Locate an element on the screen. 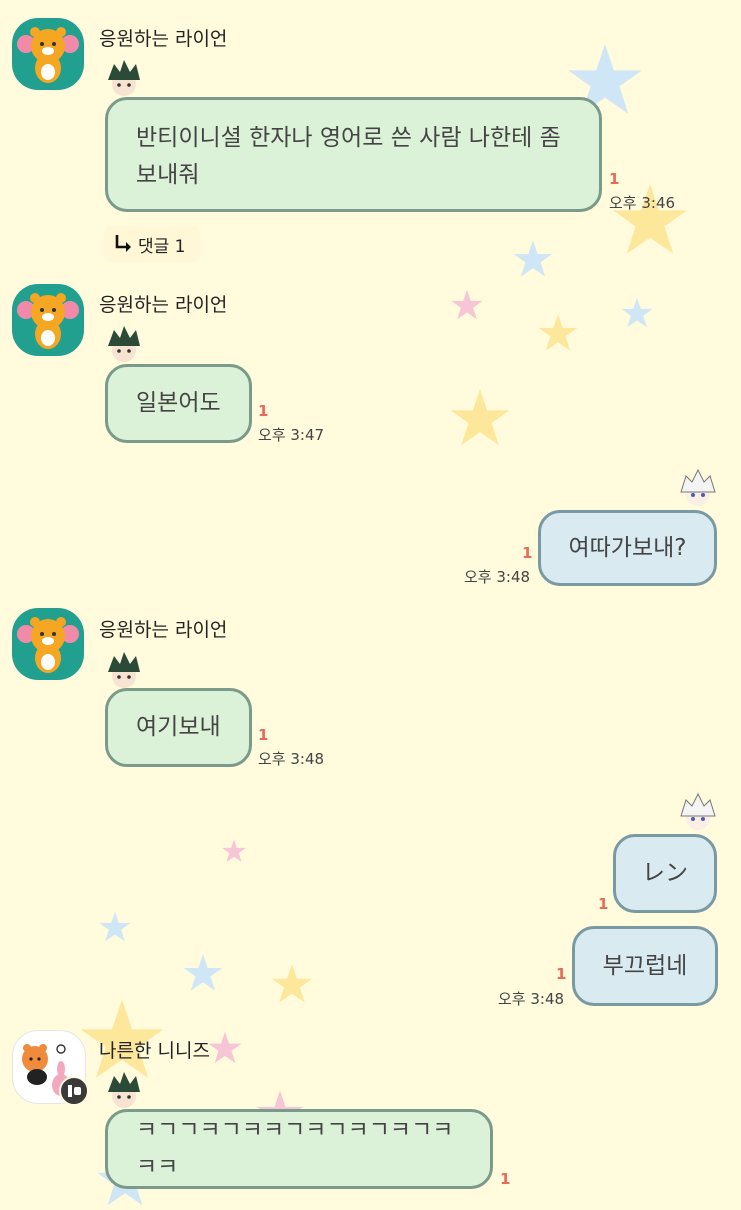 The height and width of the screenshot is (1210, 741). message-text: 일본어도 is located at coordinates (178, 403).